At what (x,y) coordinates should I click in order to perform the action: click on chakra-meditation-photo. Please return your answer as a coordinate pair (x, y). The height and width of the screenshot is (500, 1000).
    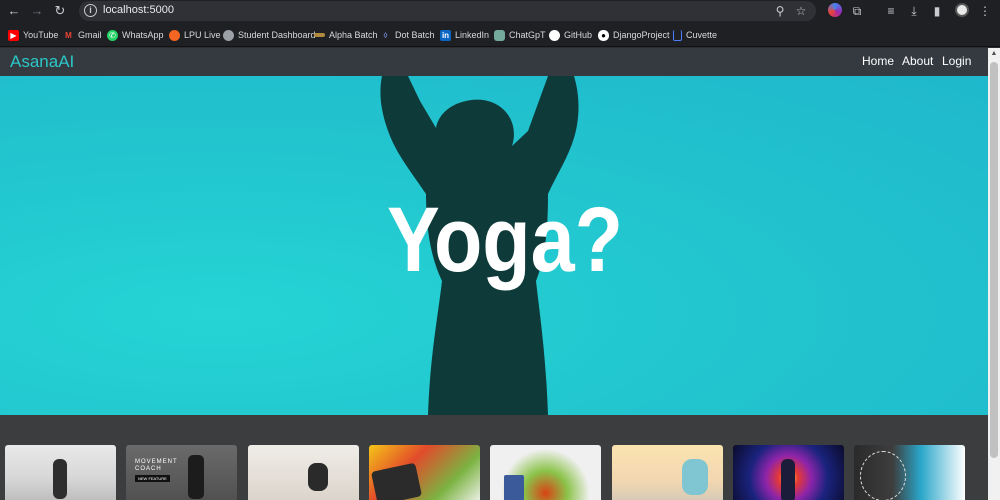
    Looking at the image, I should click on (788, 479).